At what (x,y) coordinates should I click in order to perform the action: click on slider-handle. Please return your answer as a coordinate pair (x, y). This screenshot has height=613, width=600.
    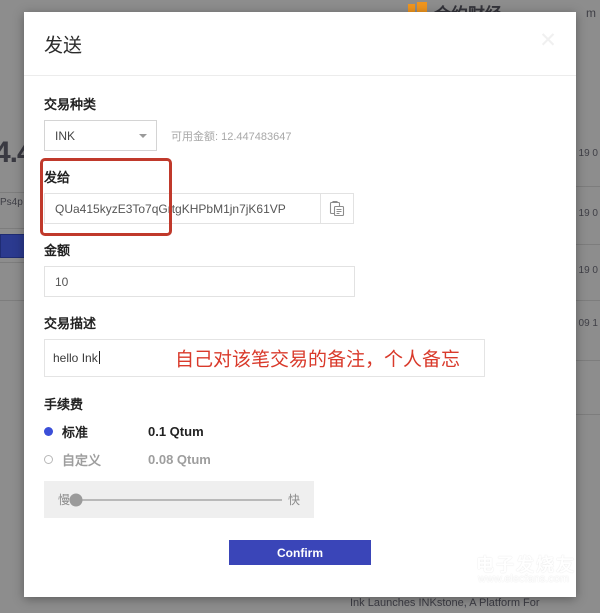
    Looking at the image, I should click on (76, 499).